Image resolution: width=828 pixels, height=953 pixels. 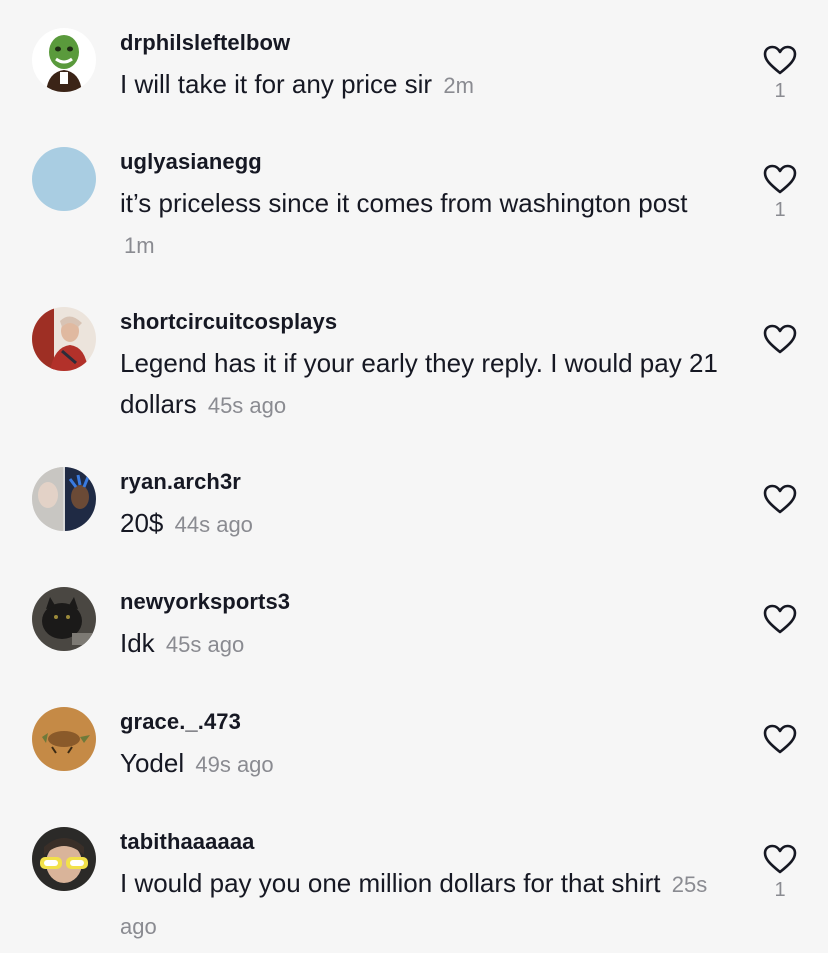 What do you see at coordinates (213, 524) in the screenshot?
I see `comment-timestamp: 44s ago` at bounding box center [213, 524].